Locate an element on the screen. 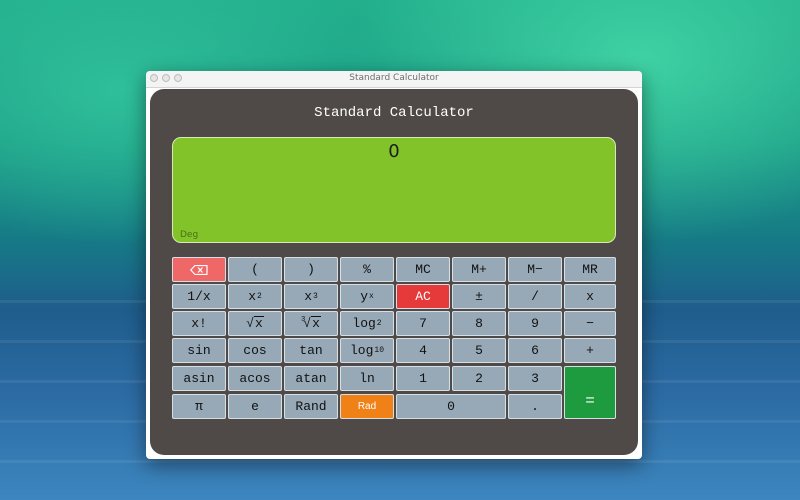 The height and width of the screenshot is (500, 800). window-titlebar: Standard Calculator is located at coordinates (394, 79).